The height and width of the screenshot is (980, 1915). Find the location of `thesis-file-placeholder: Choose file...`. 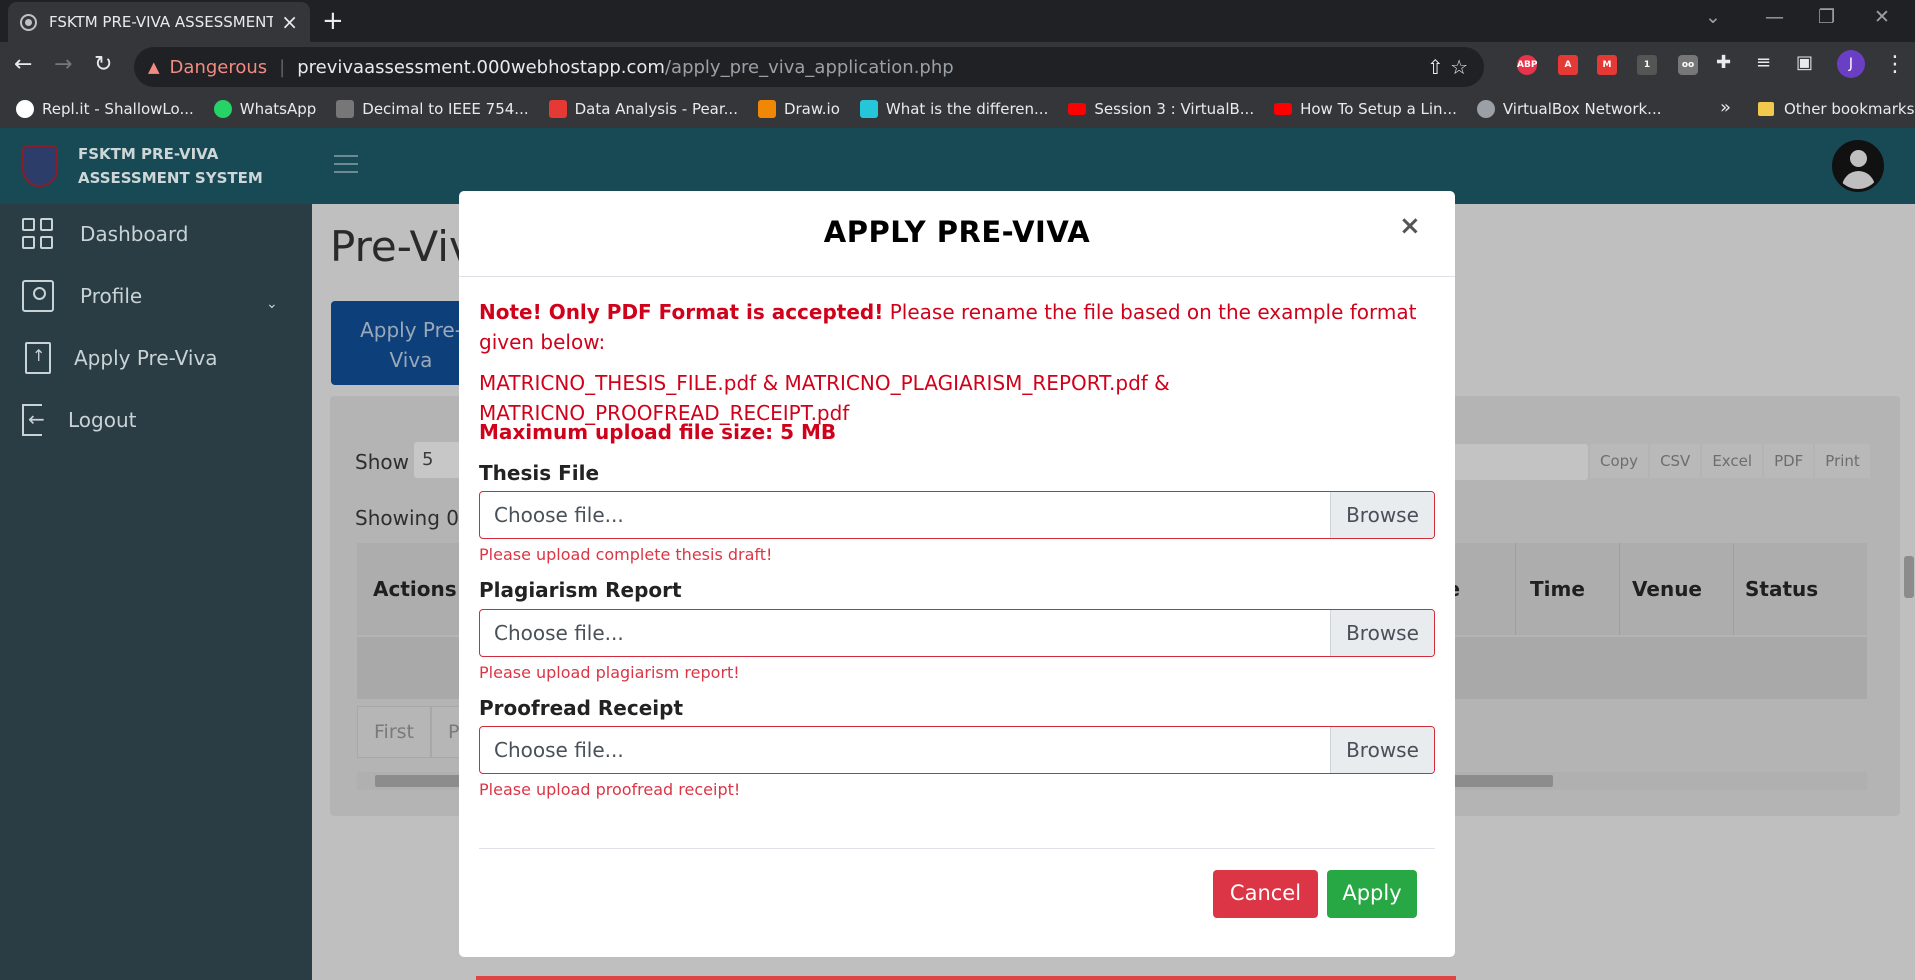

thesis-file-placeholder: Choose file... is located at coordinates (905, 515).